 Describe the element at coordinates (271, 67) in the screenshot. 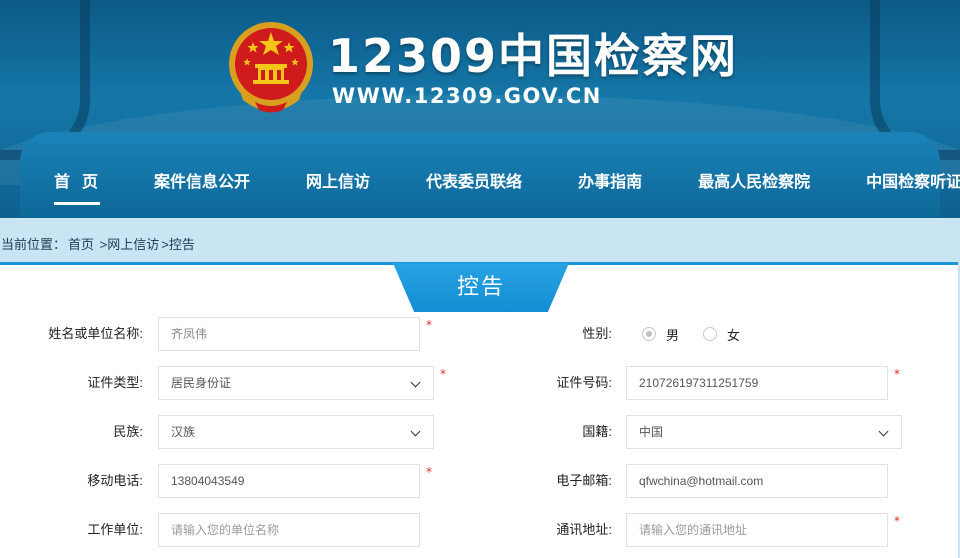

I see `national-emblem-icon` at that location.